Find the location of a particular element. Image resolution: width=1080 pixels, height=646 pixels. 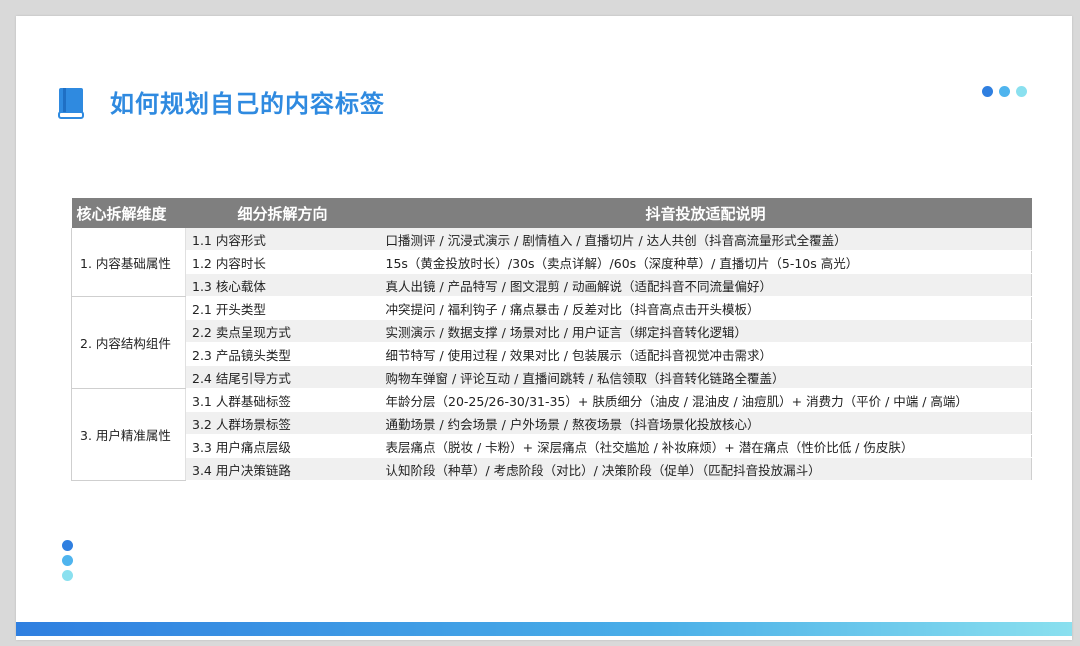

direction-cell: 3.2 人群场景标签 is located at coordinates (282, 423).